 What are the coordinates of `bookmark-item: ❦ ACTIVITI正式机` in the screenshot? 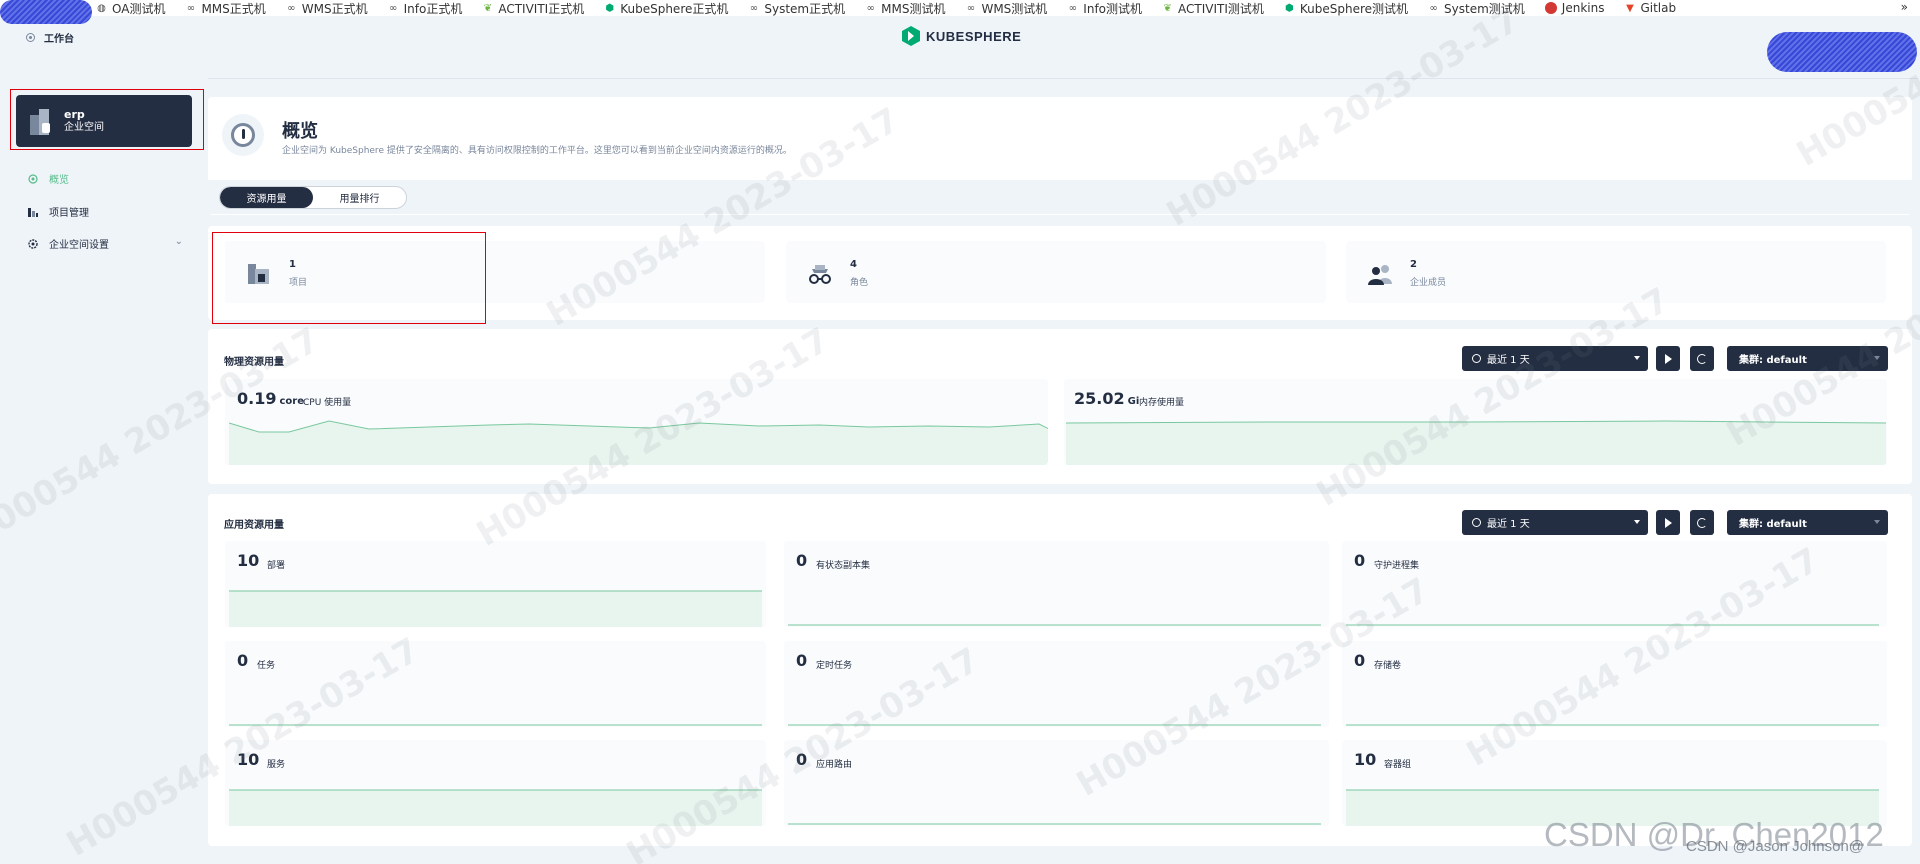 It's located at (533, 8).